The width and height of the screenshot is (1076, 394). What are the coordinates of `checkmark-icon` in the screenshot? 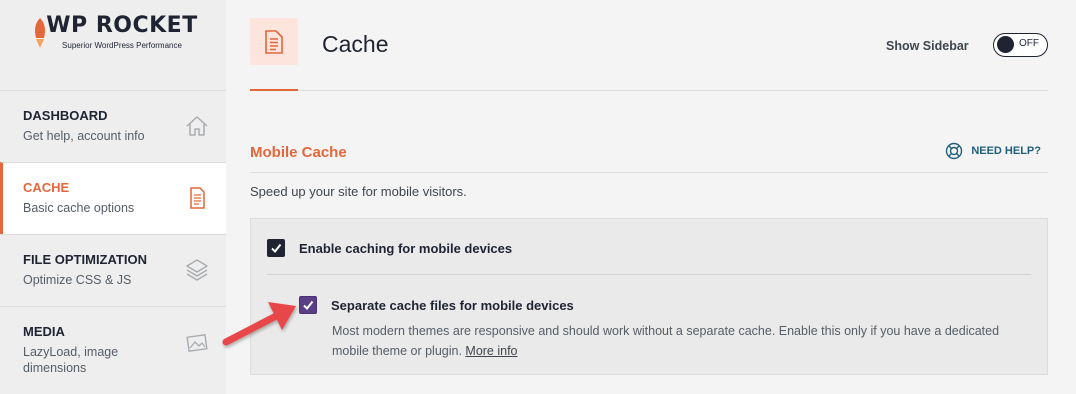 It's located at (276, 248).